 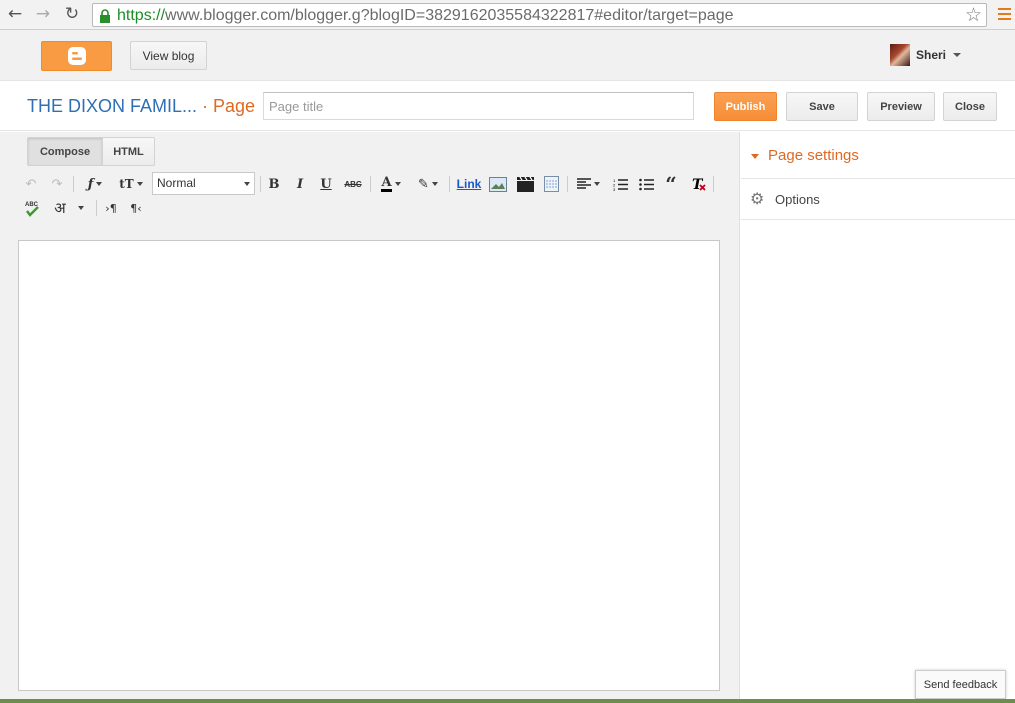 What do you see at coordinates (755, 156) in the screenshot?
I see `collapse-caret-icon` at bounding box center [755, 156].